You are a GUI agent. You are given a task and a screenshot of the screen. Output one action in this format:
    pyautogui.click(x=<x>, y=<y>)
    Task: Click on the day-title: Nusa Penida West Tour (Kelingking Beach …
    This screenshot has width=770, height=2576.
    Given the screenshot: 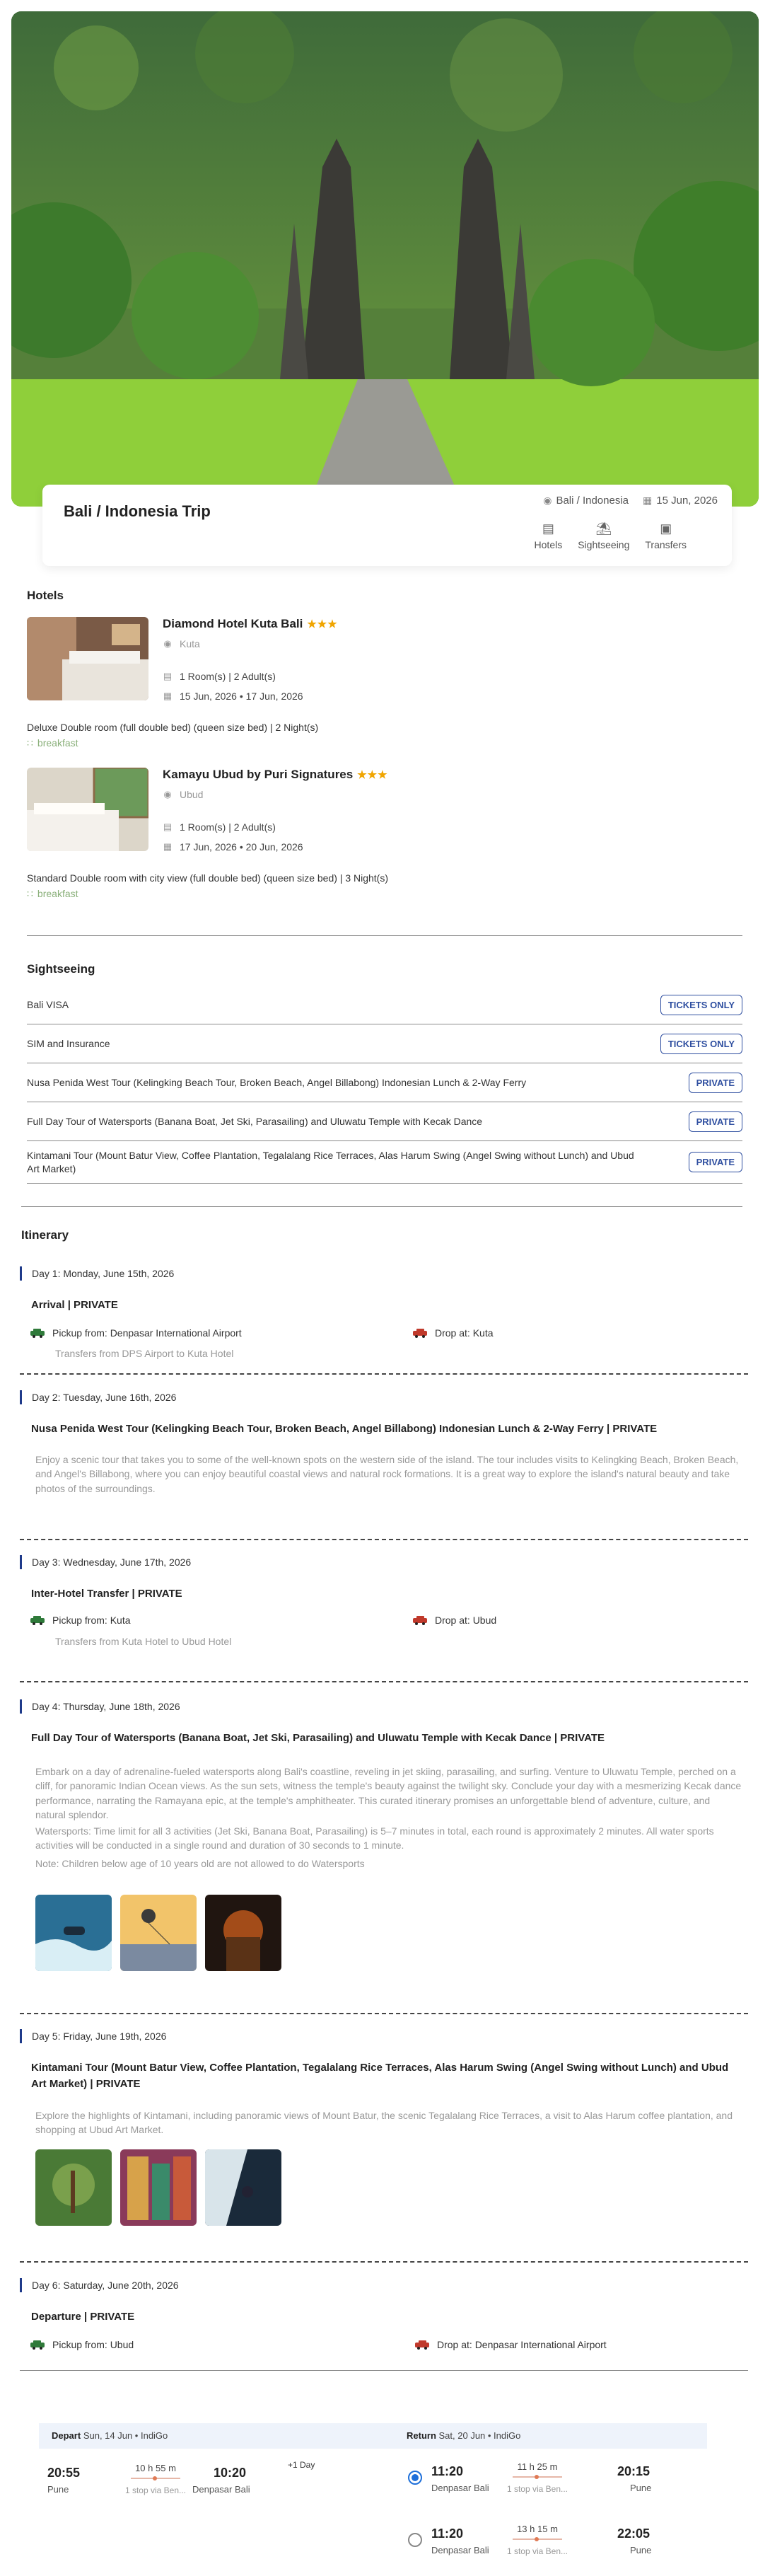 What is the action you would take?
    pyautogui.click(x=344, y=1429)
    